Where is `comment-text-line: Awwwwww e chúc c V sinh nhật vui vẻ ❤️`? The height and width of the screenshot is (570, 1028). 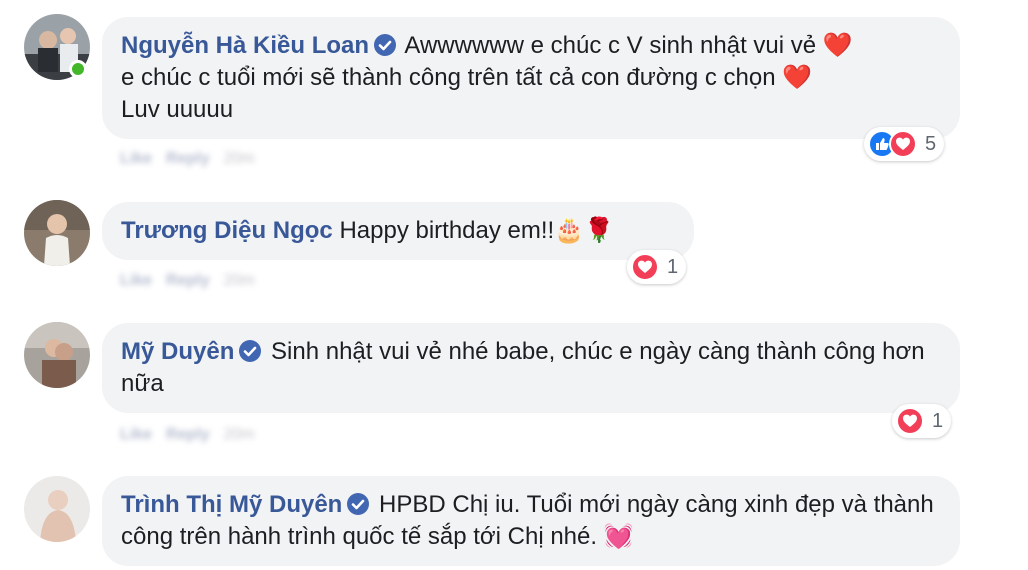
comment-text-line: Awwwwww e chúc c V sinh nhật vui vẻ ❤️ is located at coordinates (628, 45).